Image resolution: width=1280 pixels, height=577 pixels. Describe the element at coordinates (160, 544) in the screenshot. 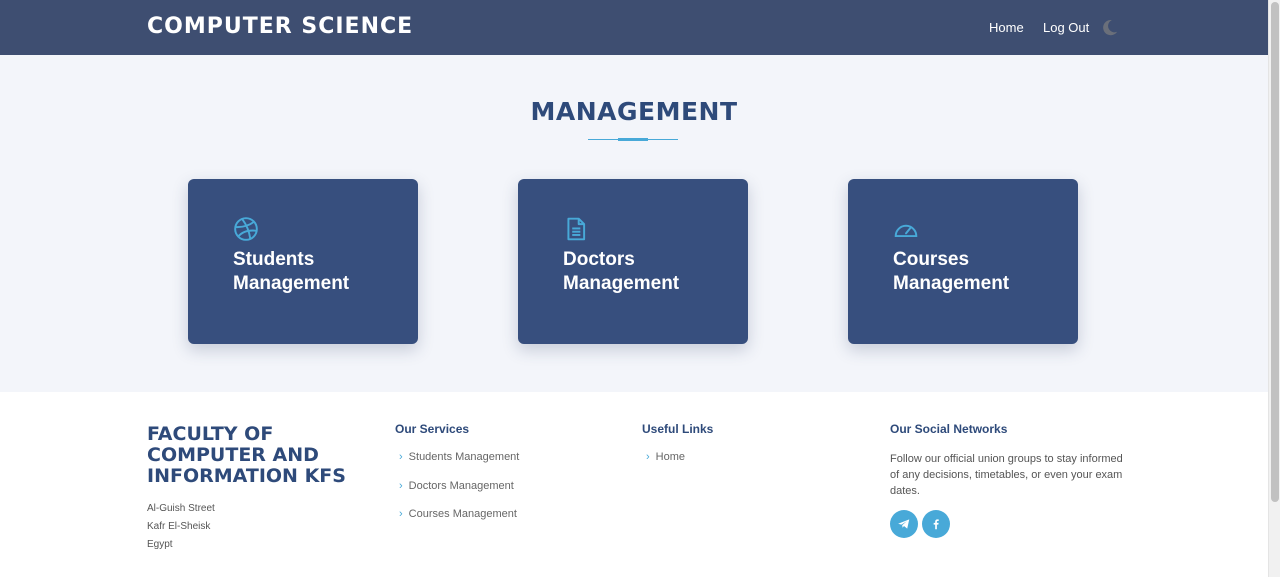

I see `address-line: Egypt` at that location.